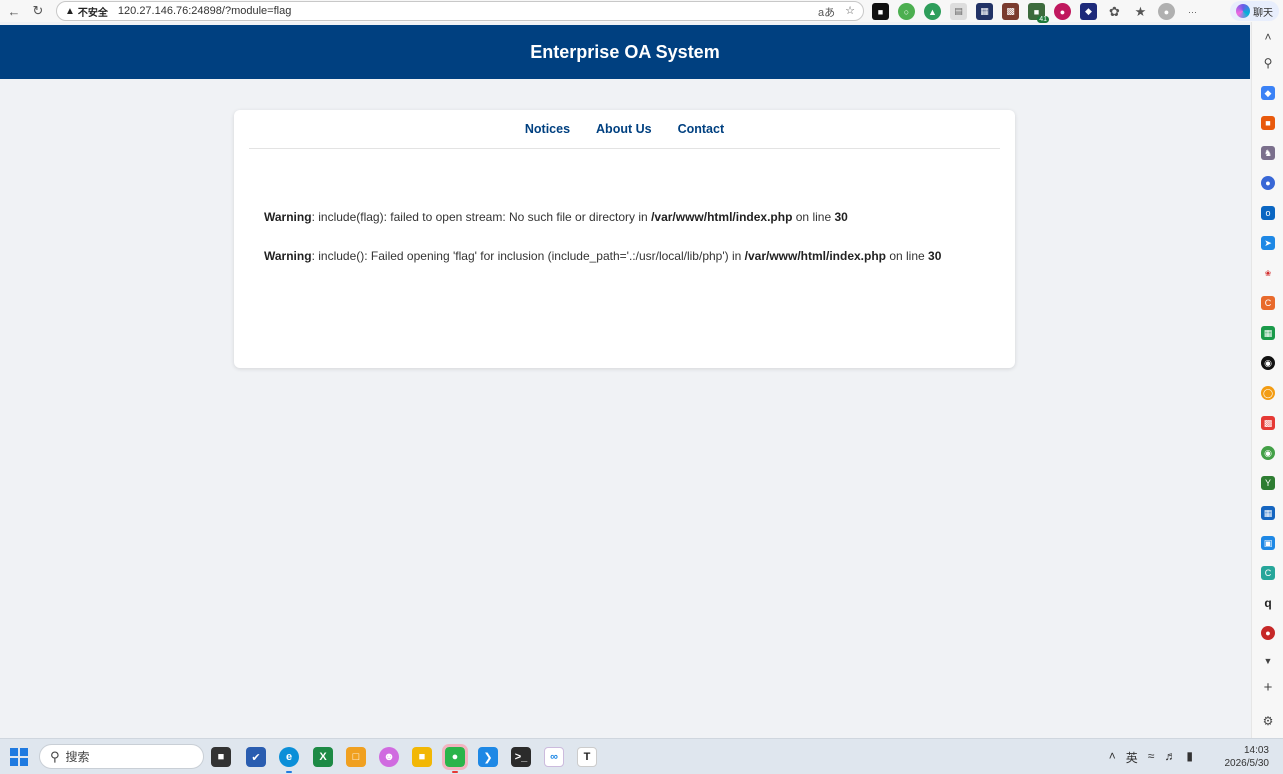  Describe the element at coordinates (455, 757) in the screenshot. I see `wechat-icon: ●` at that location.